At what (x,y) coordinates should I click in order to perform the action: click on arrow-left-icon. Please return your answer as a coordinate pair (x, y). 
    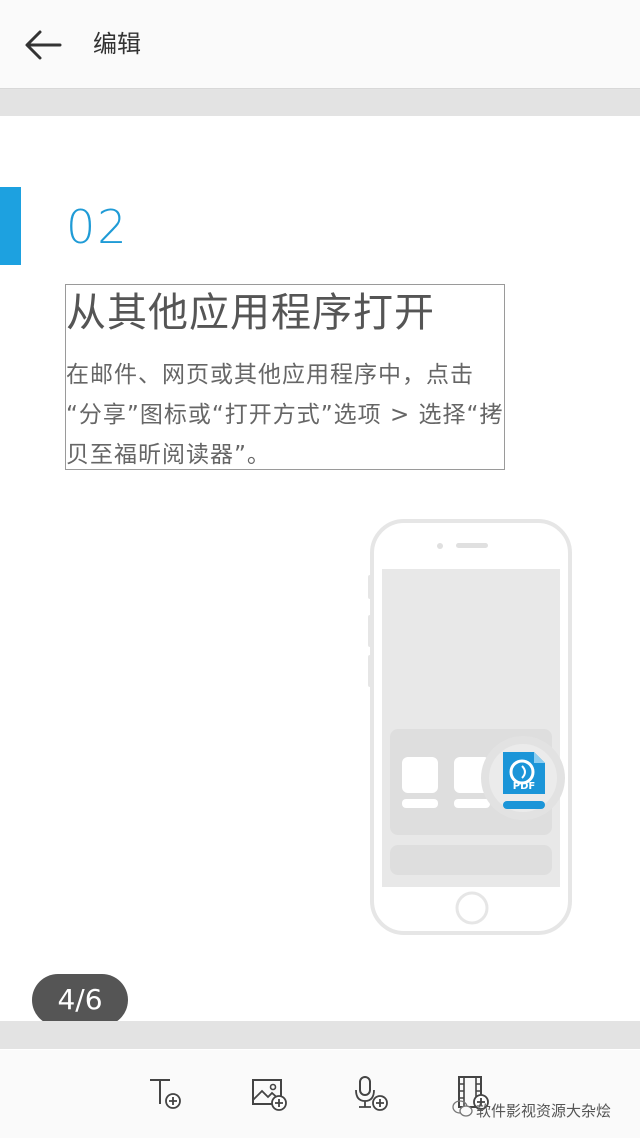
    Looking at the image, I should click on (43, 45).